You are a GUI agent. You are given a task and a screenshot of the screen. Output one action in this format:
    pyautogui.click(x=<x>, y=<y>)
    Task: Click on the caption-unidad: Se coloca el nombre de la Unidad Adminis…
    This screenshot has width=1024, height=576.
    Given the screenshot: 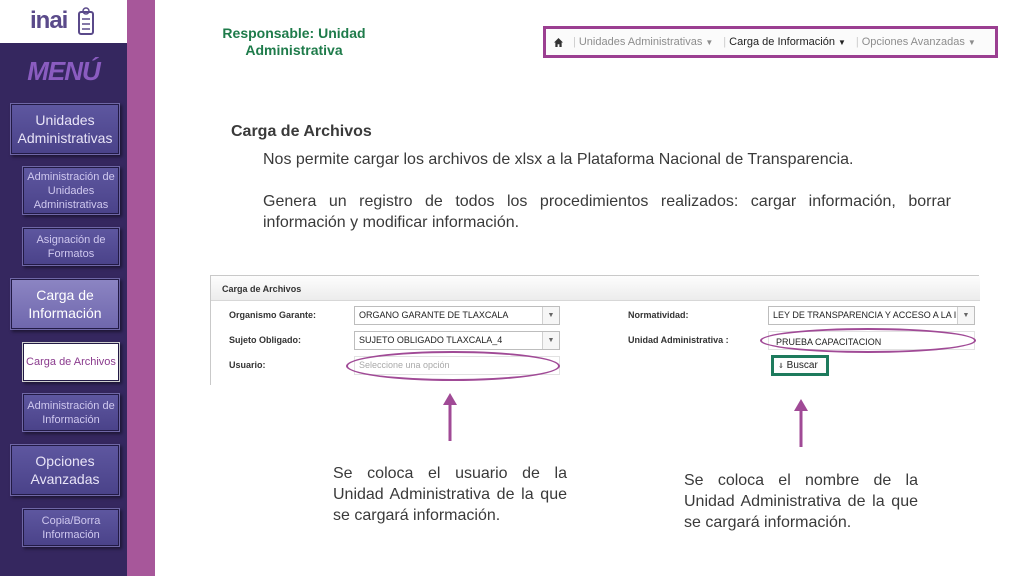 What is the action you would take?
    pyautogui.click(x=801, y=501)
    